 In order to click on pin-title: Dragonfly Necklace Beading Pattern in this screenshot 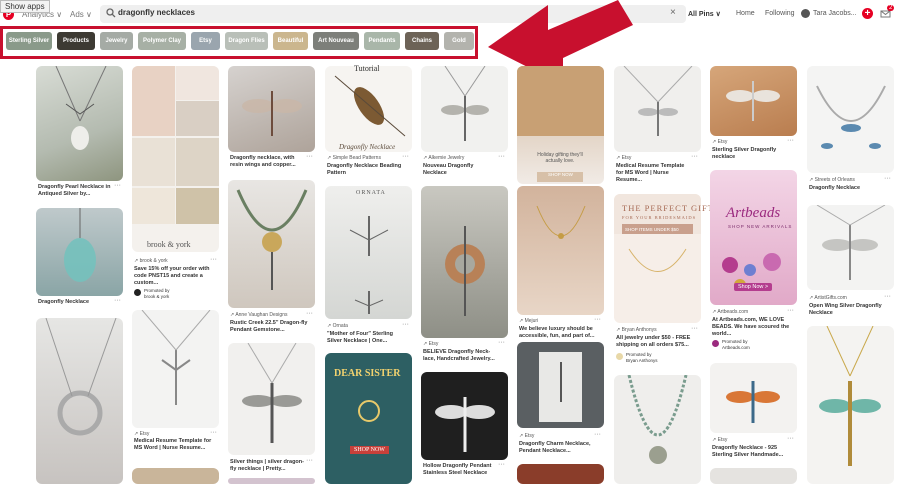, I will do `click(364, 170)`.